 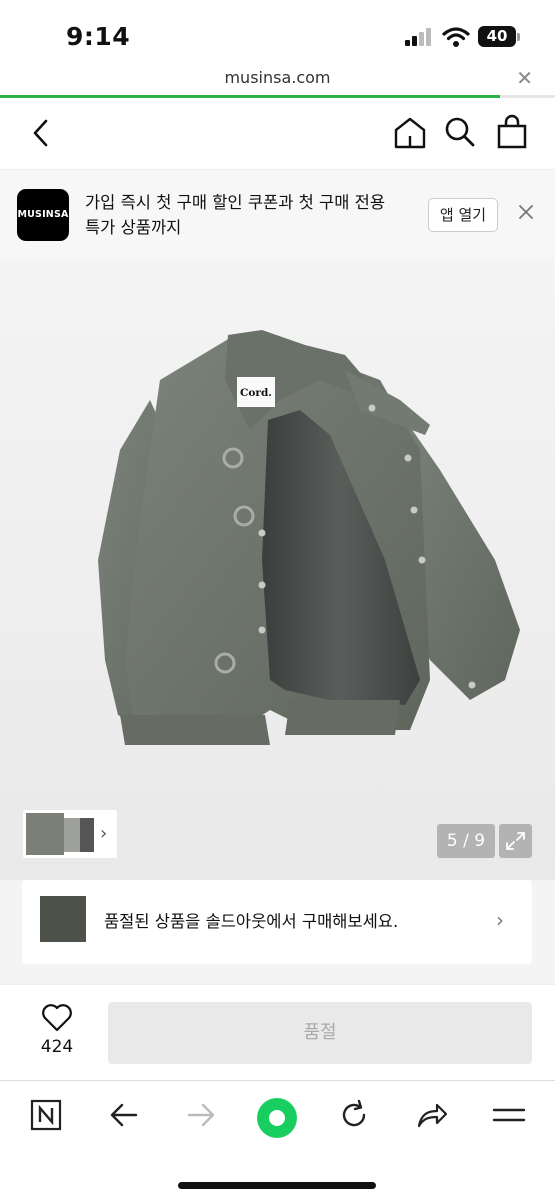 I want to click on soldout-product-thumbnail, so click(x=63, y=919).